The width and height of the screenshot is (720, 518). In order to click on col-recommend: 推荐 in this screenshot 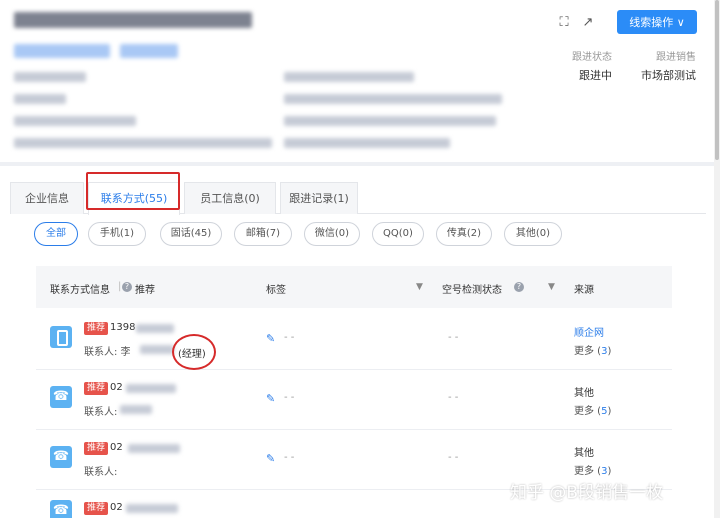, I will do `click(145, 290)`.